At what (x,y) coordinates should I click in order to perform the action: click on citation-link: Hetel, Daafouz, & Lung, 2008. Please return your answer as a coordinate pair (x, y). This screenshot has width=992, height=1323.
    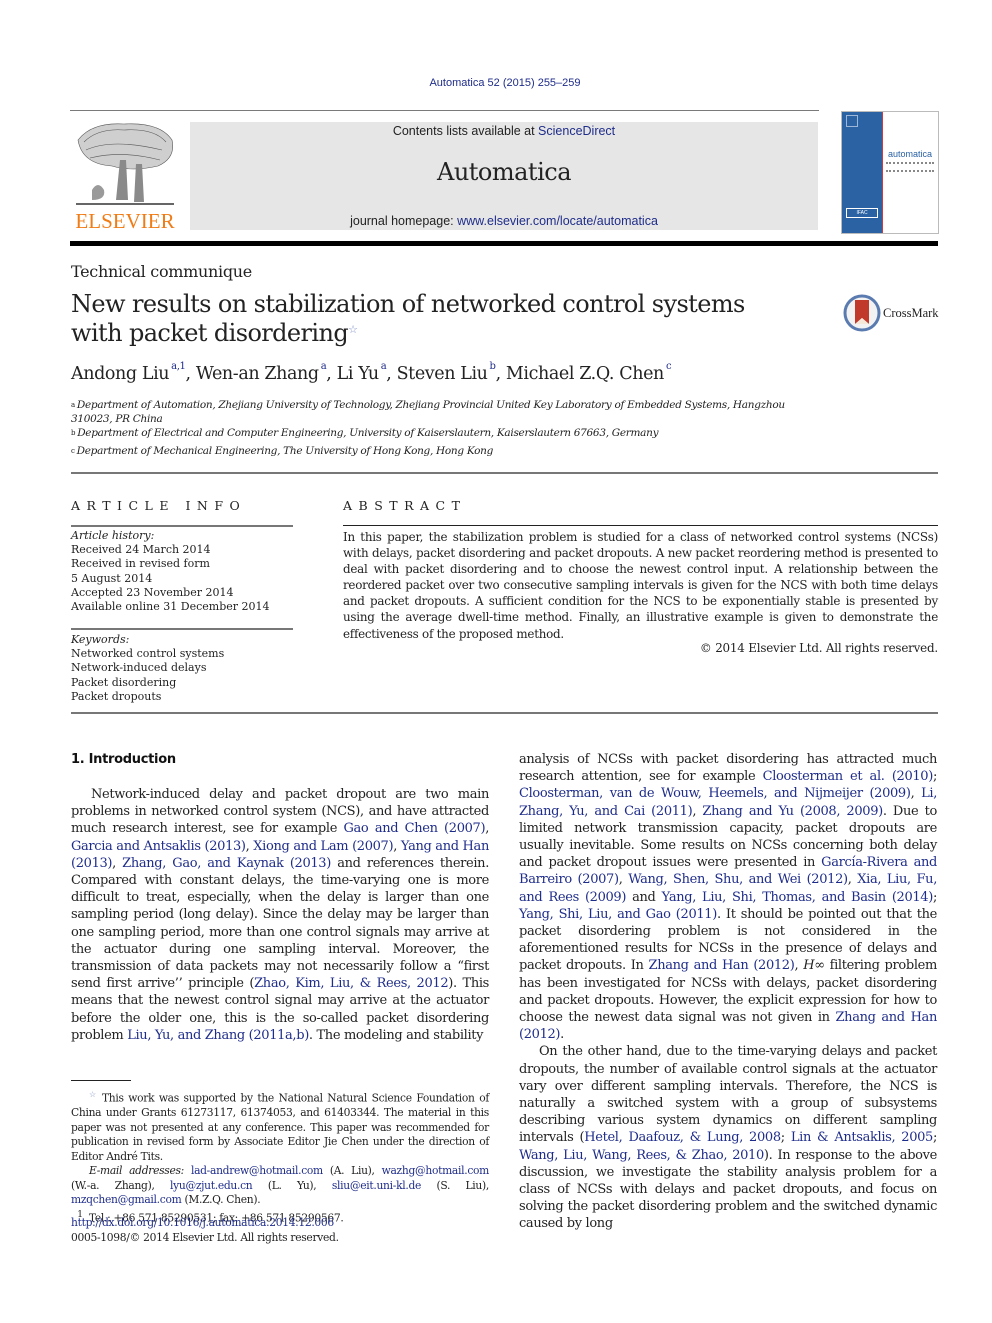
    Looking at the image, I should click on (682, 1137).